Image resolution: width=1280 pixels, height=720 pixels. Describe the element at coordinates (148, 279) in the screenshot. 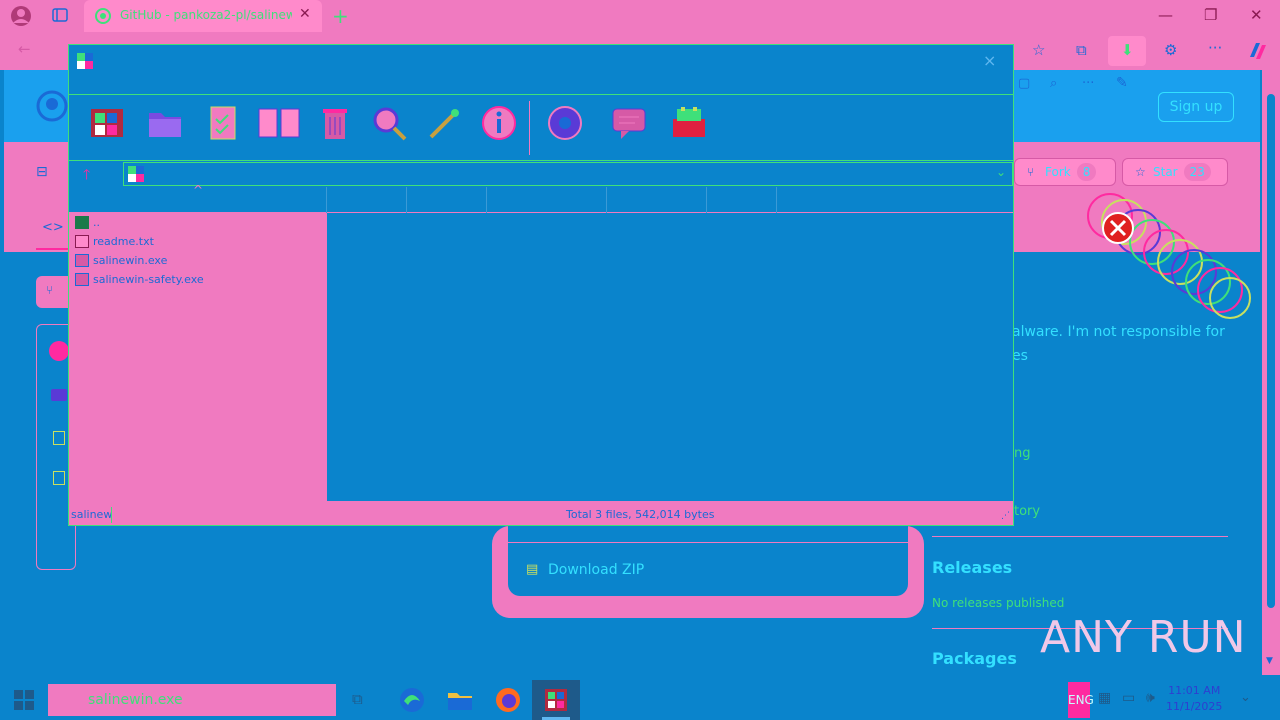

I see `file-name: salinewin-safety.exe` at that location.